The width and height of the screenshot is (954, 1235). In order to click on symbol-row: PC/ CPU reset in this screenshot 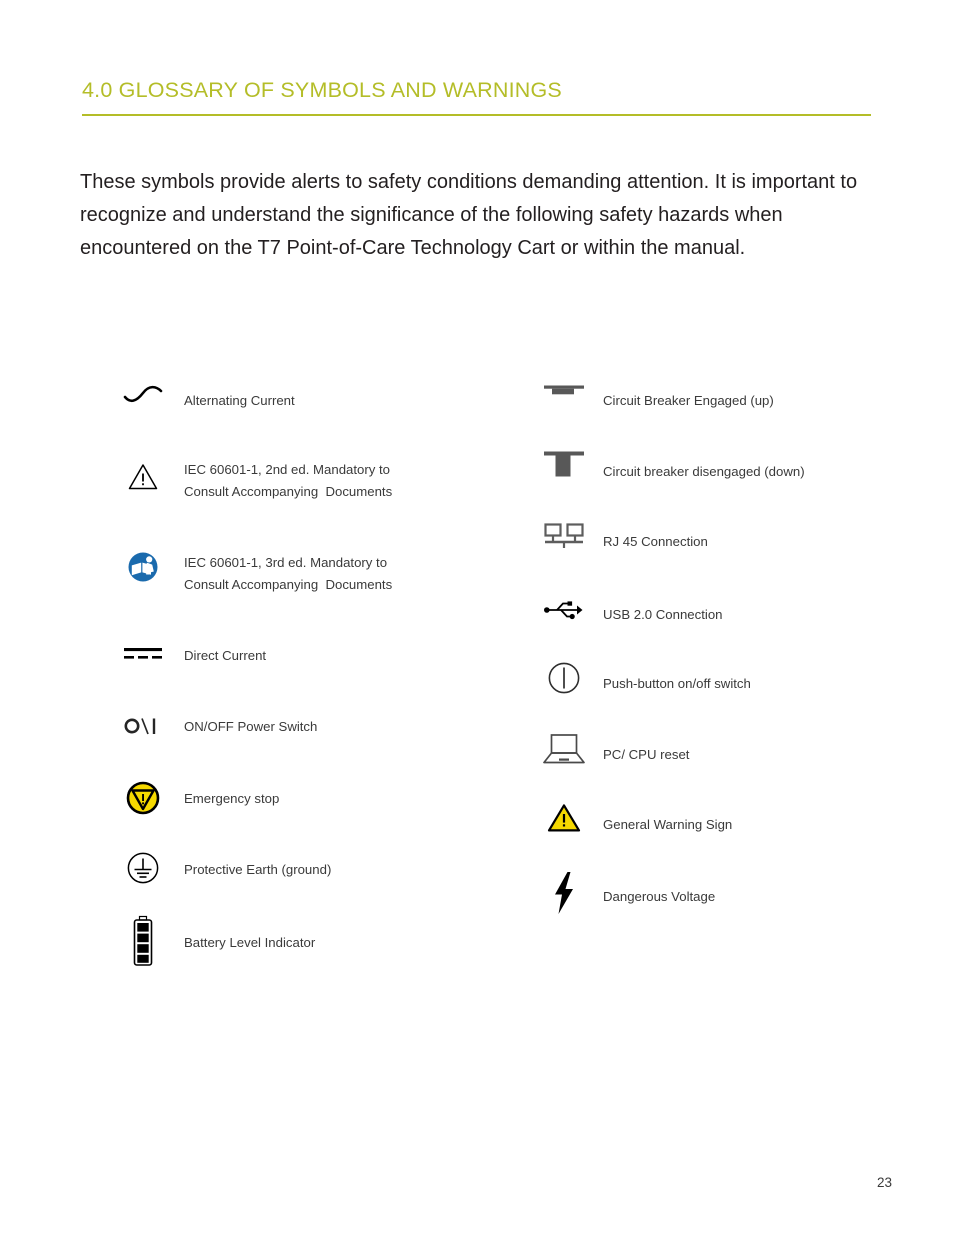, I will do `click(723, 764)`.